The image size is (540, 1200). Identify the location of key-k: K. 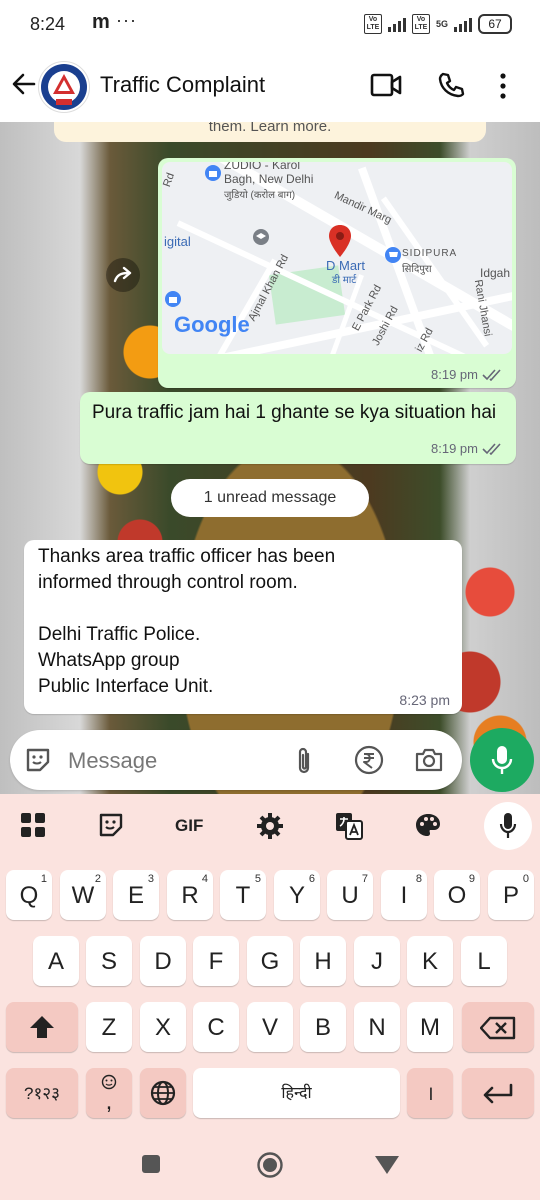
(430, 961).